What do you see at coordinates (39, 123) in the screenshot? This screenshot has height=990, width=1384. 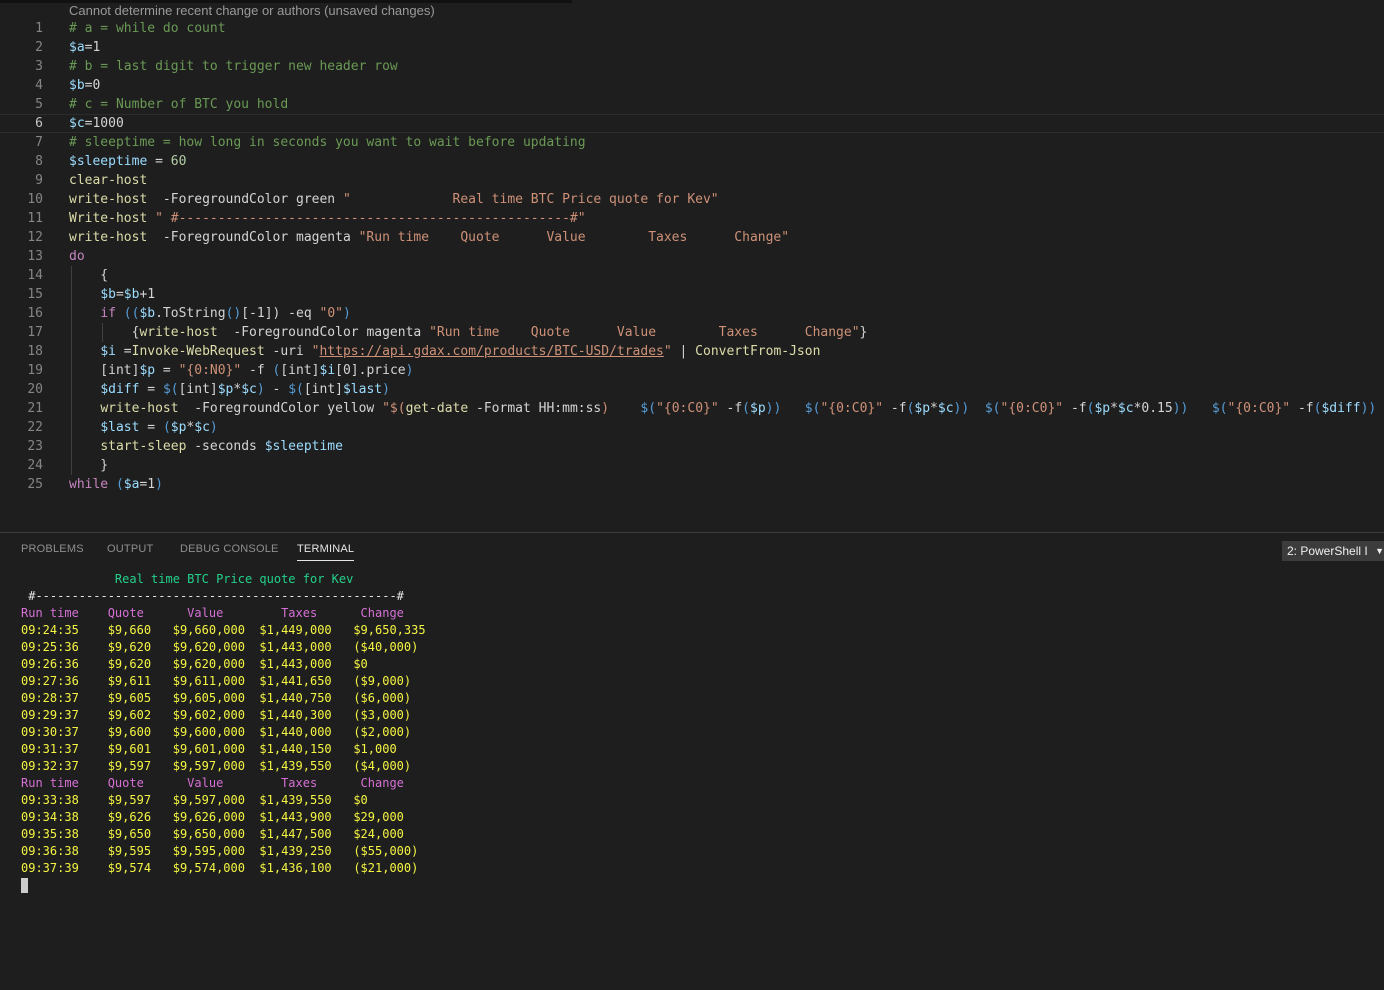 I see `line-number: 6` at bounding box center [39, 123].